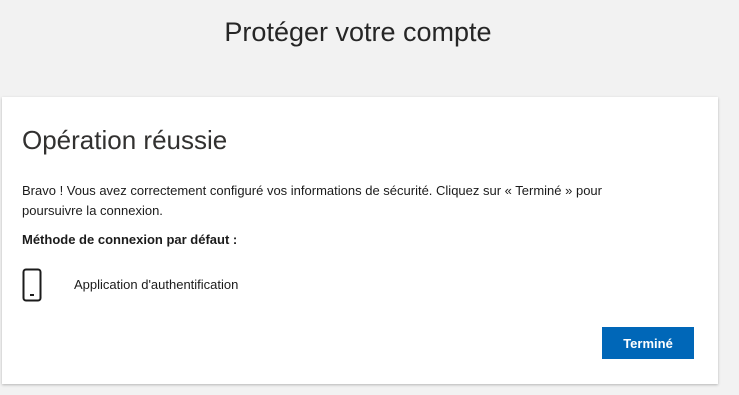 The width and height of the screenshot is (739, 395). I want to click on default-method-label: Application d'authentification, so click(156, 284).